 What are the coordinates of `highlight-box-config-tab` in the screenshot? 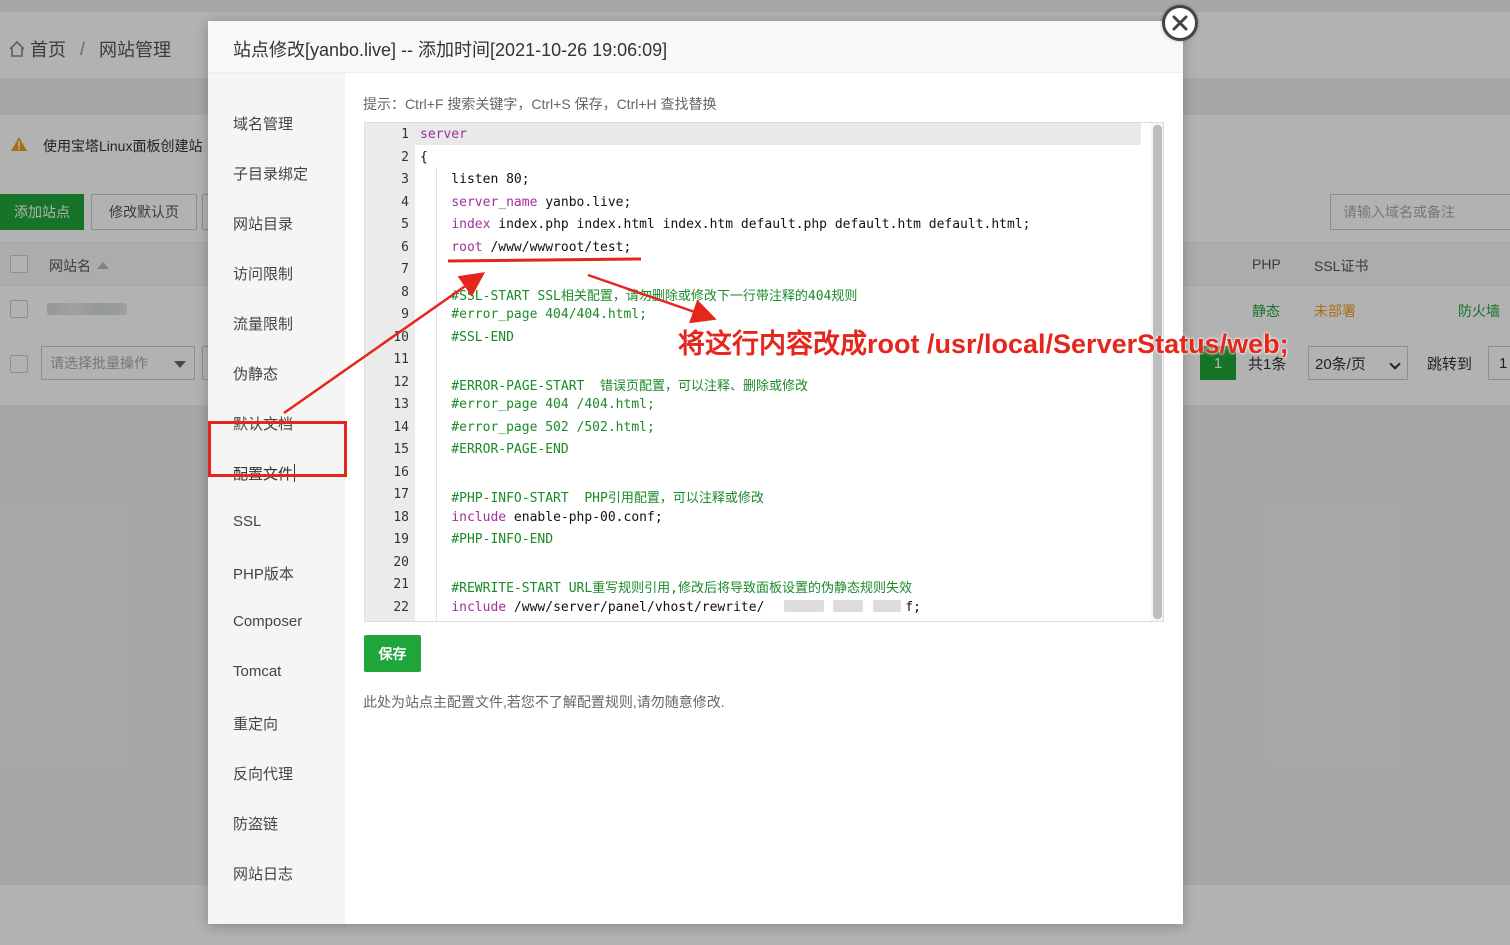 It's located at (277, 449).